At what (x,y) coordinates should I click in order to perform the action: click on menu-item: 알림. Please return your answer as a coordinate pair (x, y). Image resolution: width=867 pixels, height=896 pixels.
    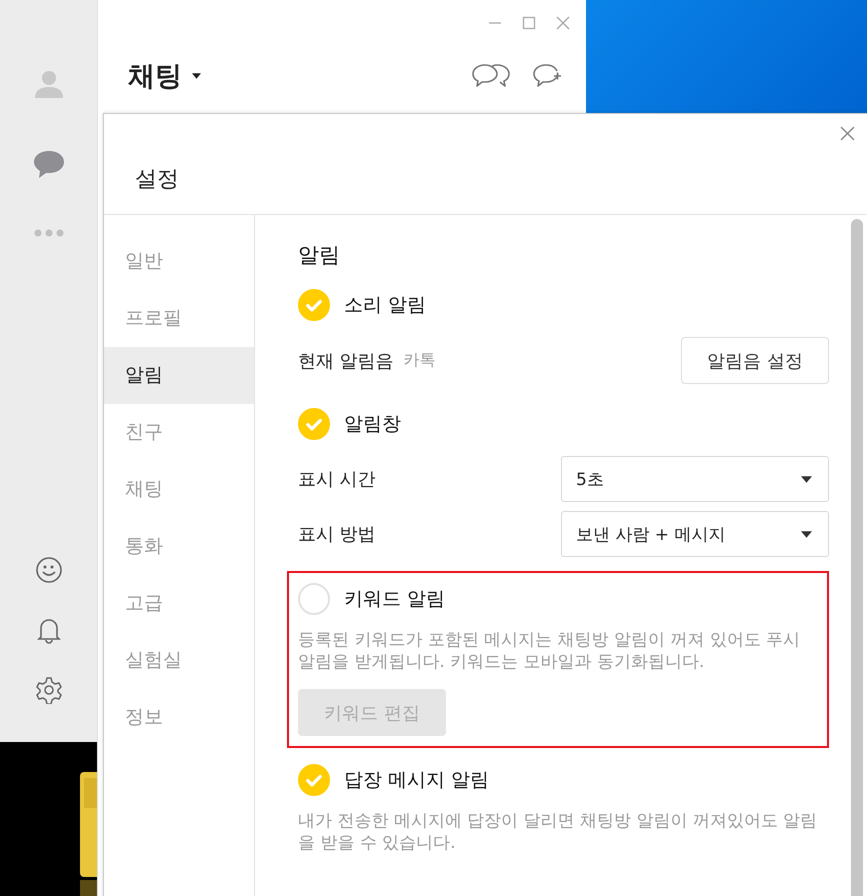
    Looking at the image, I should click on (179, 375).